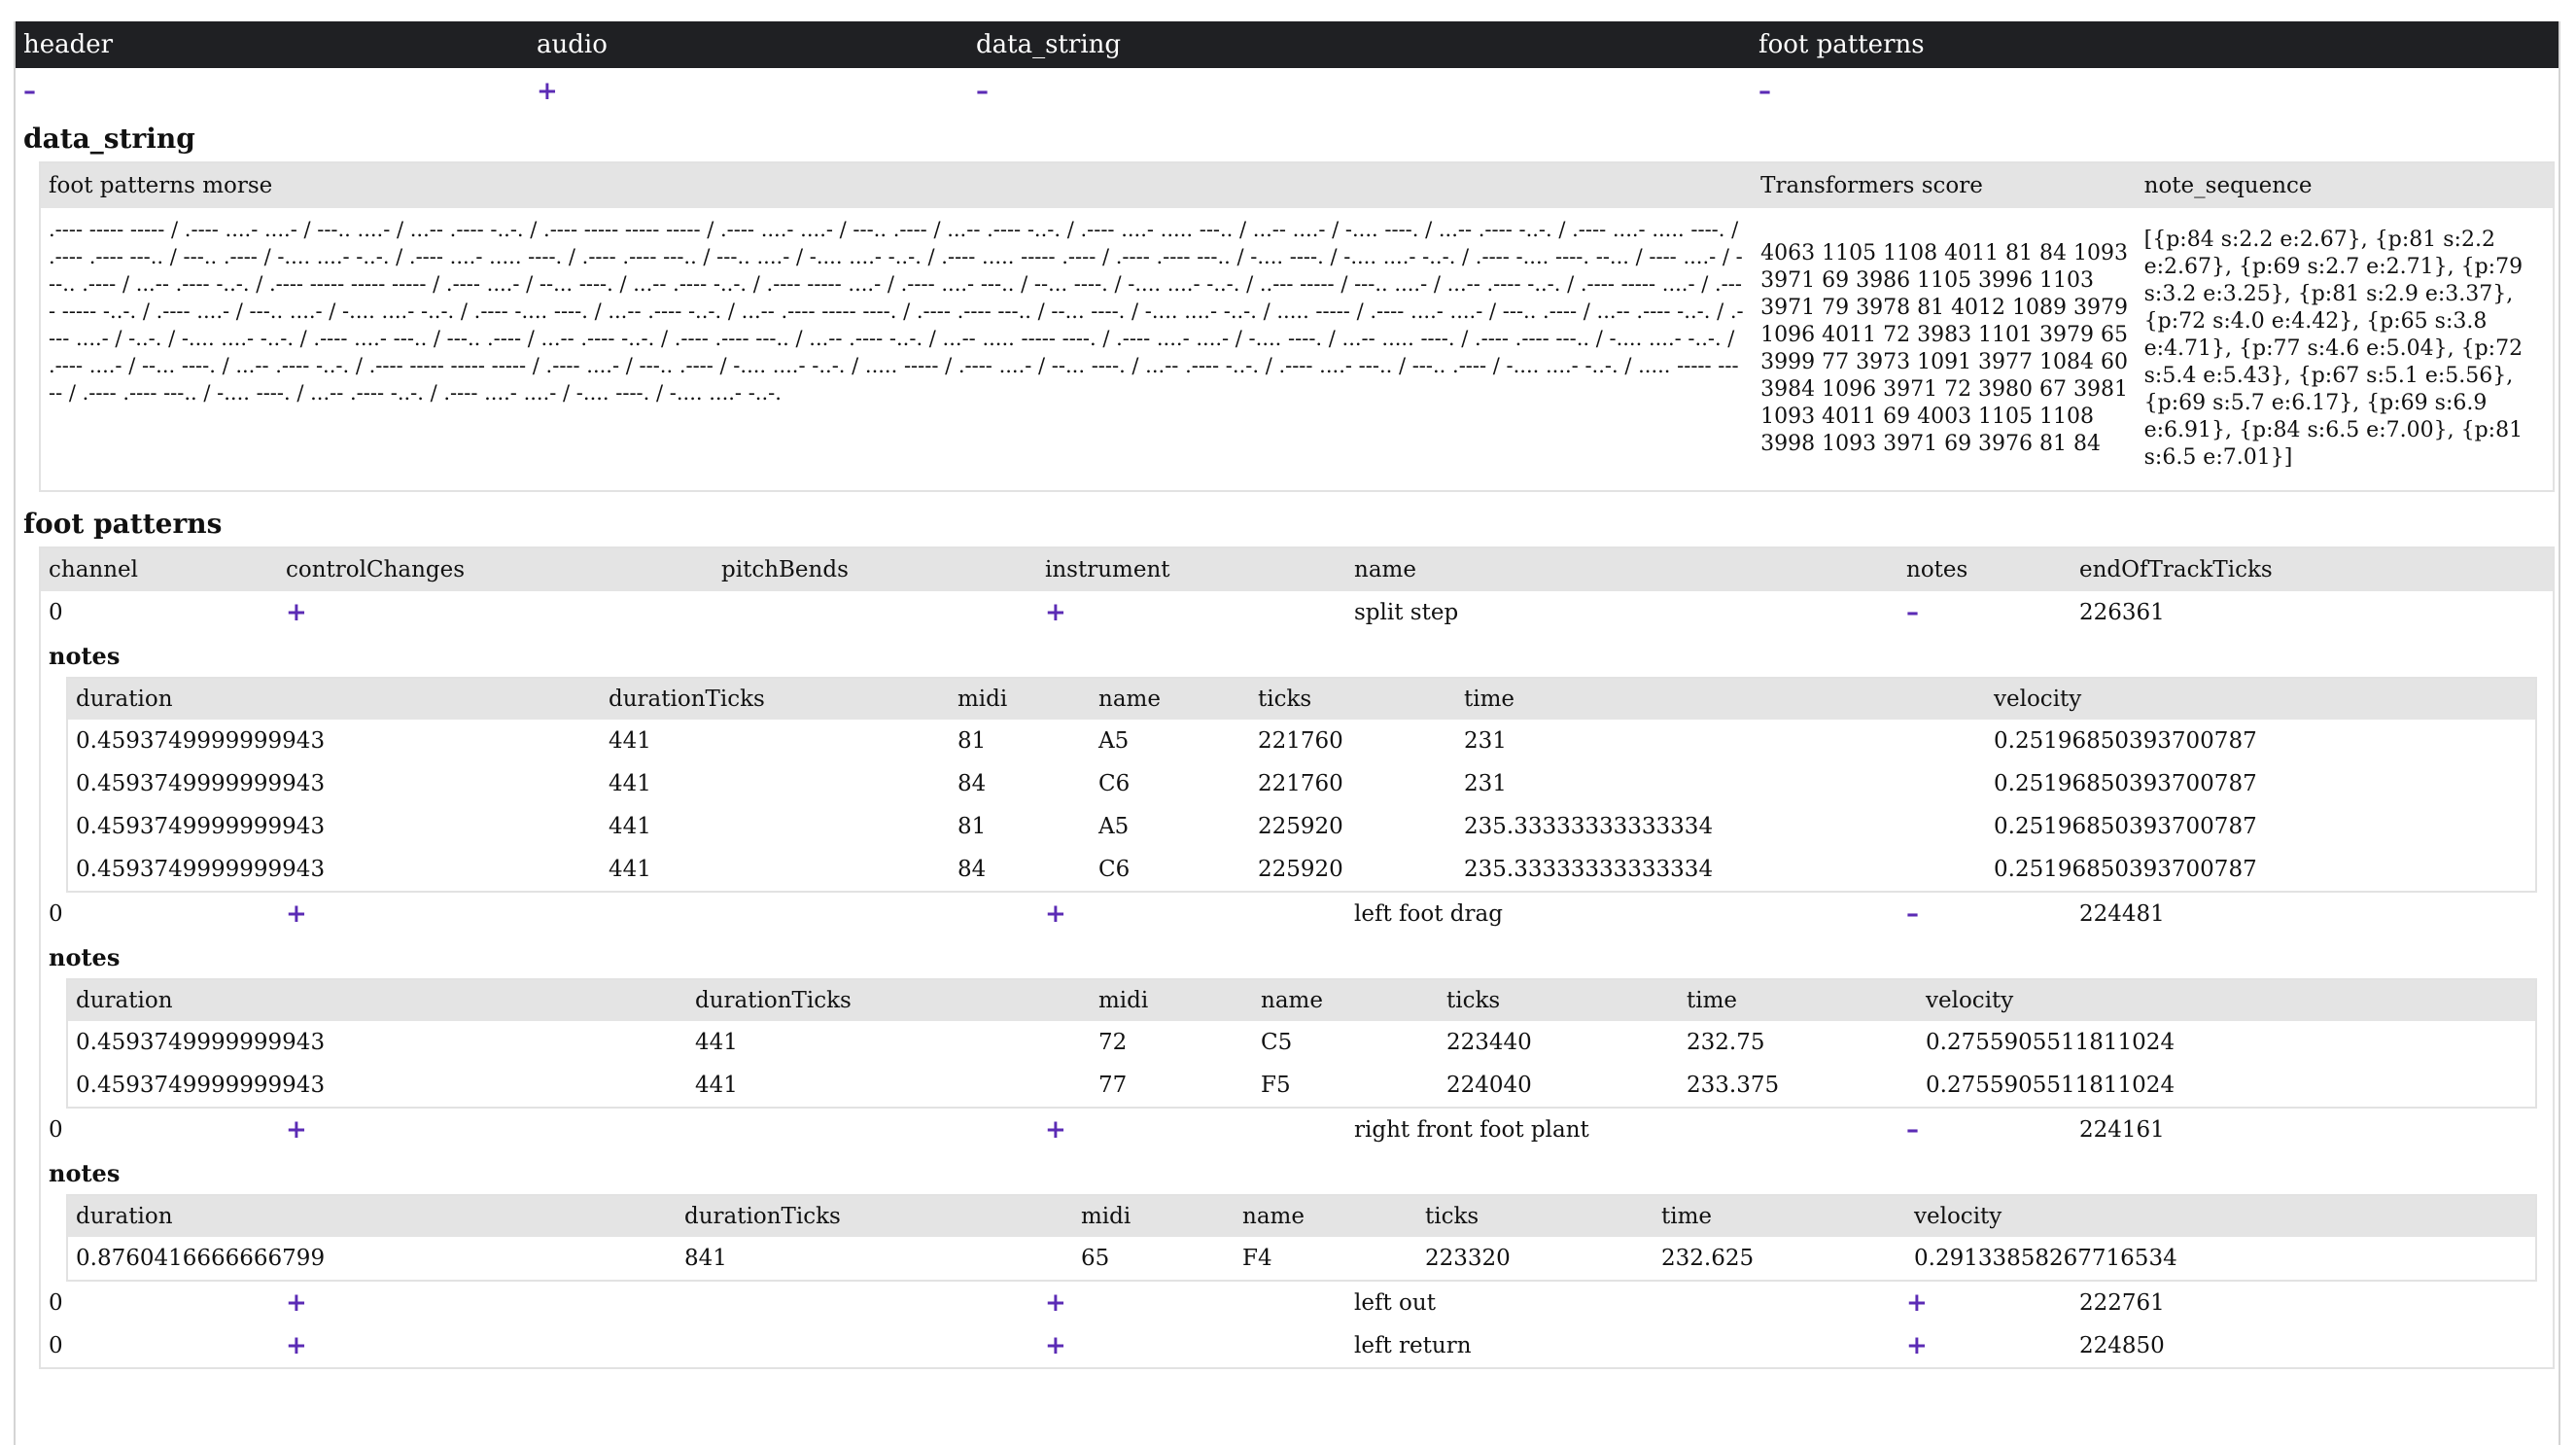 The height and width of the screenshot is (1445, 2576). What do you see at coordinates (1726, 1042) in the screenshot?
I see `note-time: 232.75` at bounding box center [1726, 1042].